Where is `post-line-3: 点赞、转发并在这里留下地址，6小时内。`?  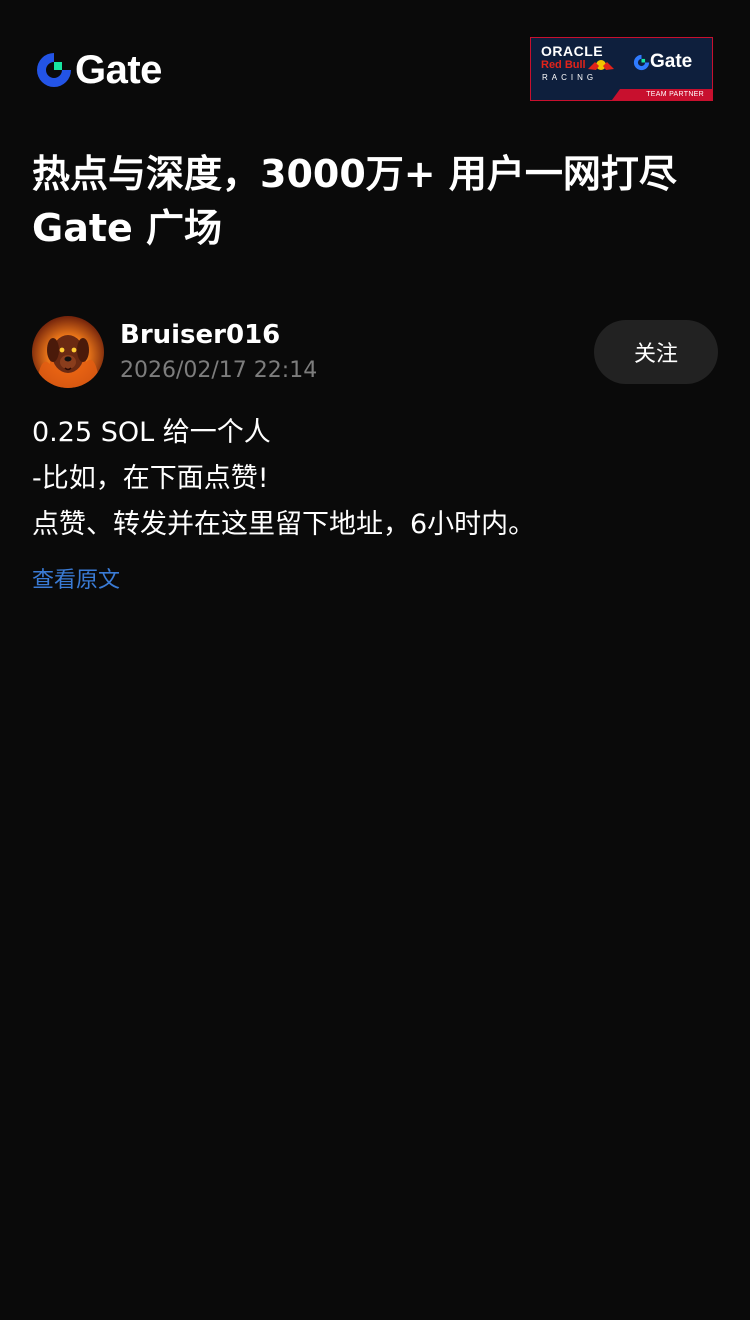 post-line-3: 点赞、转发并在这里留下地址，6小时内。 is located at coordinates (284, 524).